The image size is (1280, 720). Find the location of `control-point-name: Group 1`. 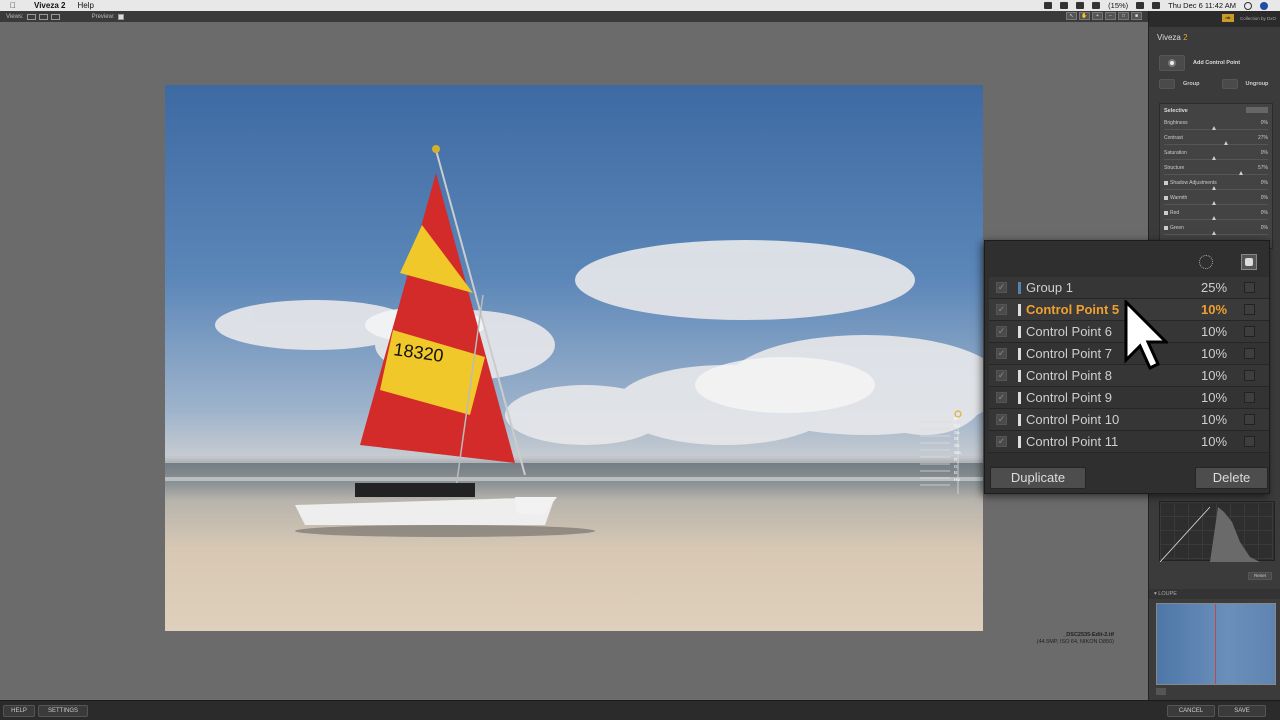

control-point-name: Group 1 is located at coordinates (1049, 287).